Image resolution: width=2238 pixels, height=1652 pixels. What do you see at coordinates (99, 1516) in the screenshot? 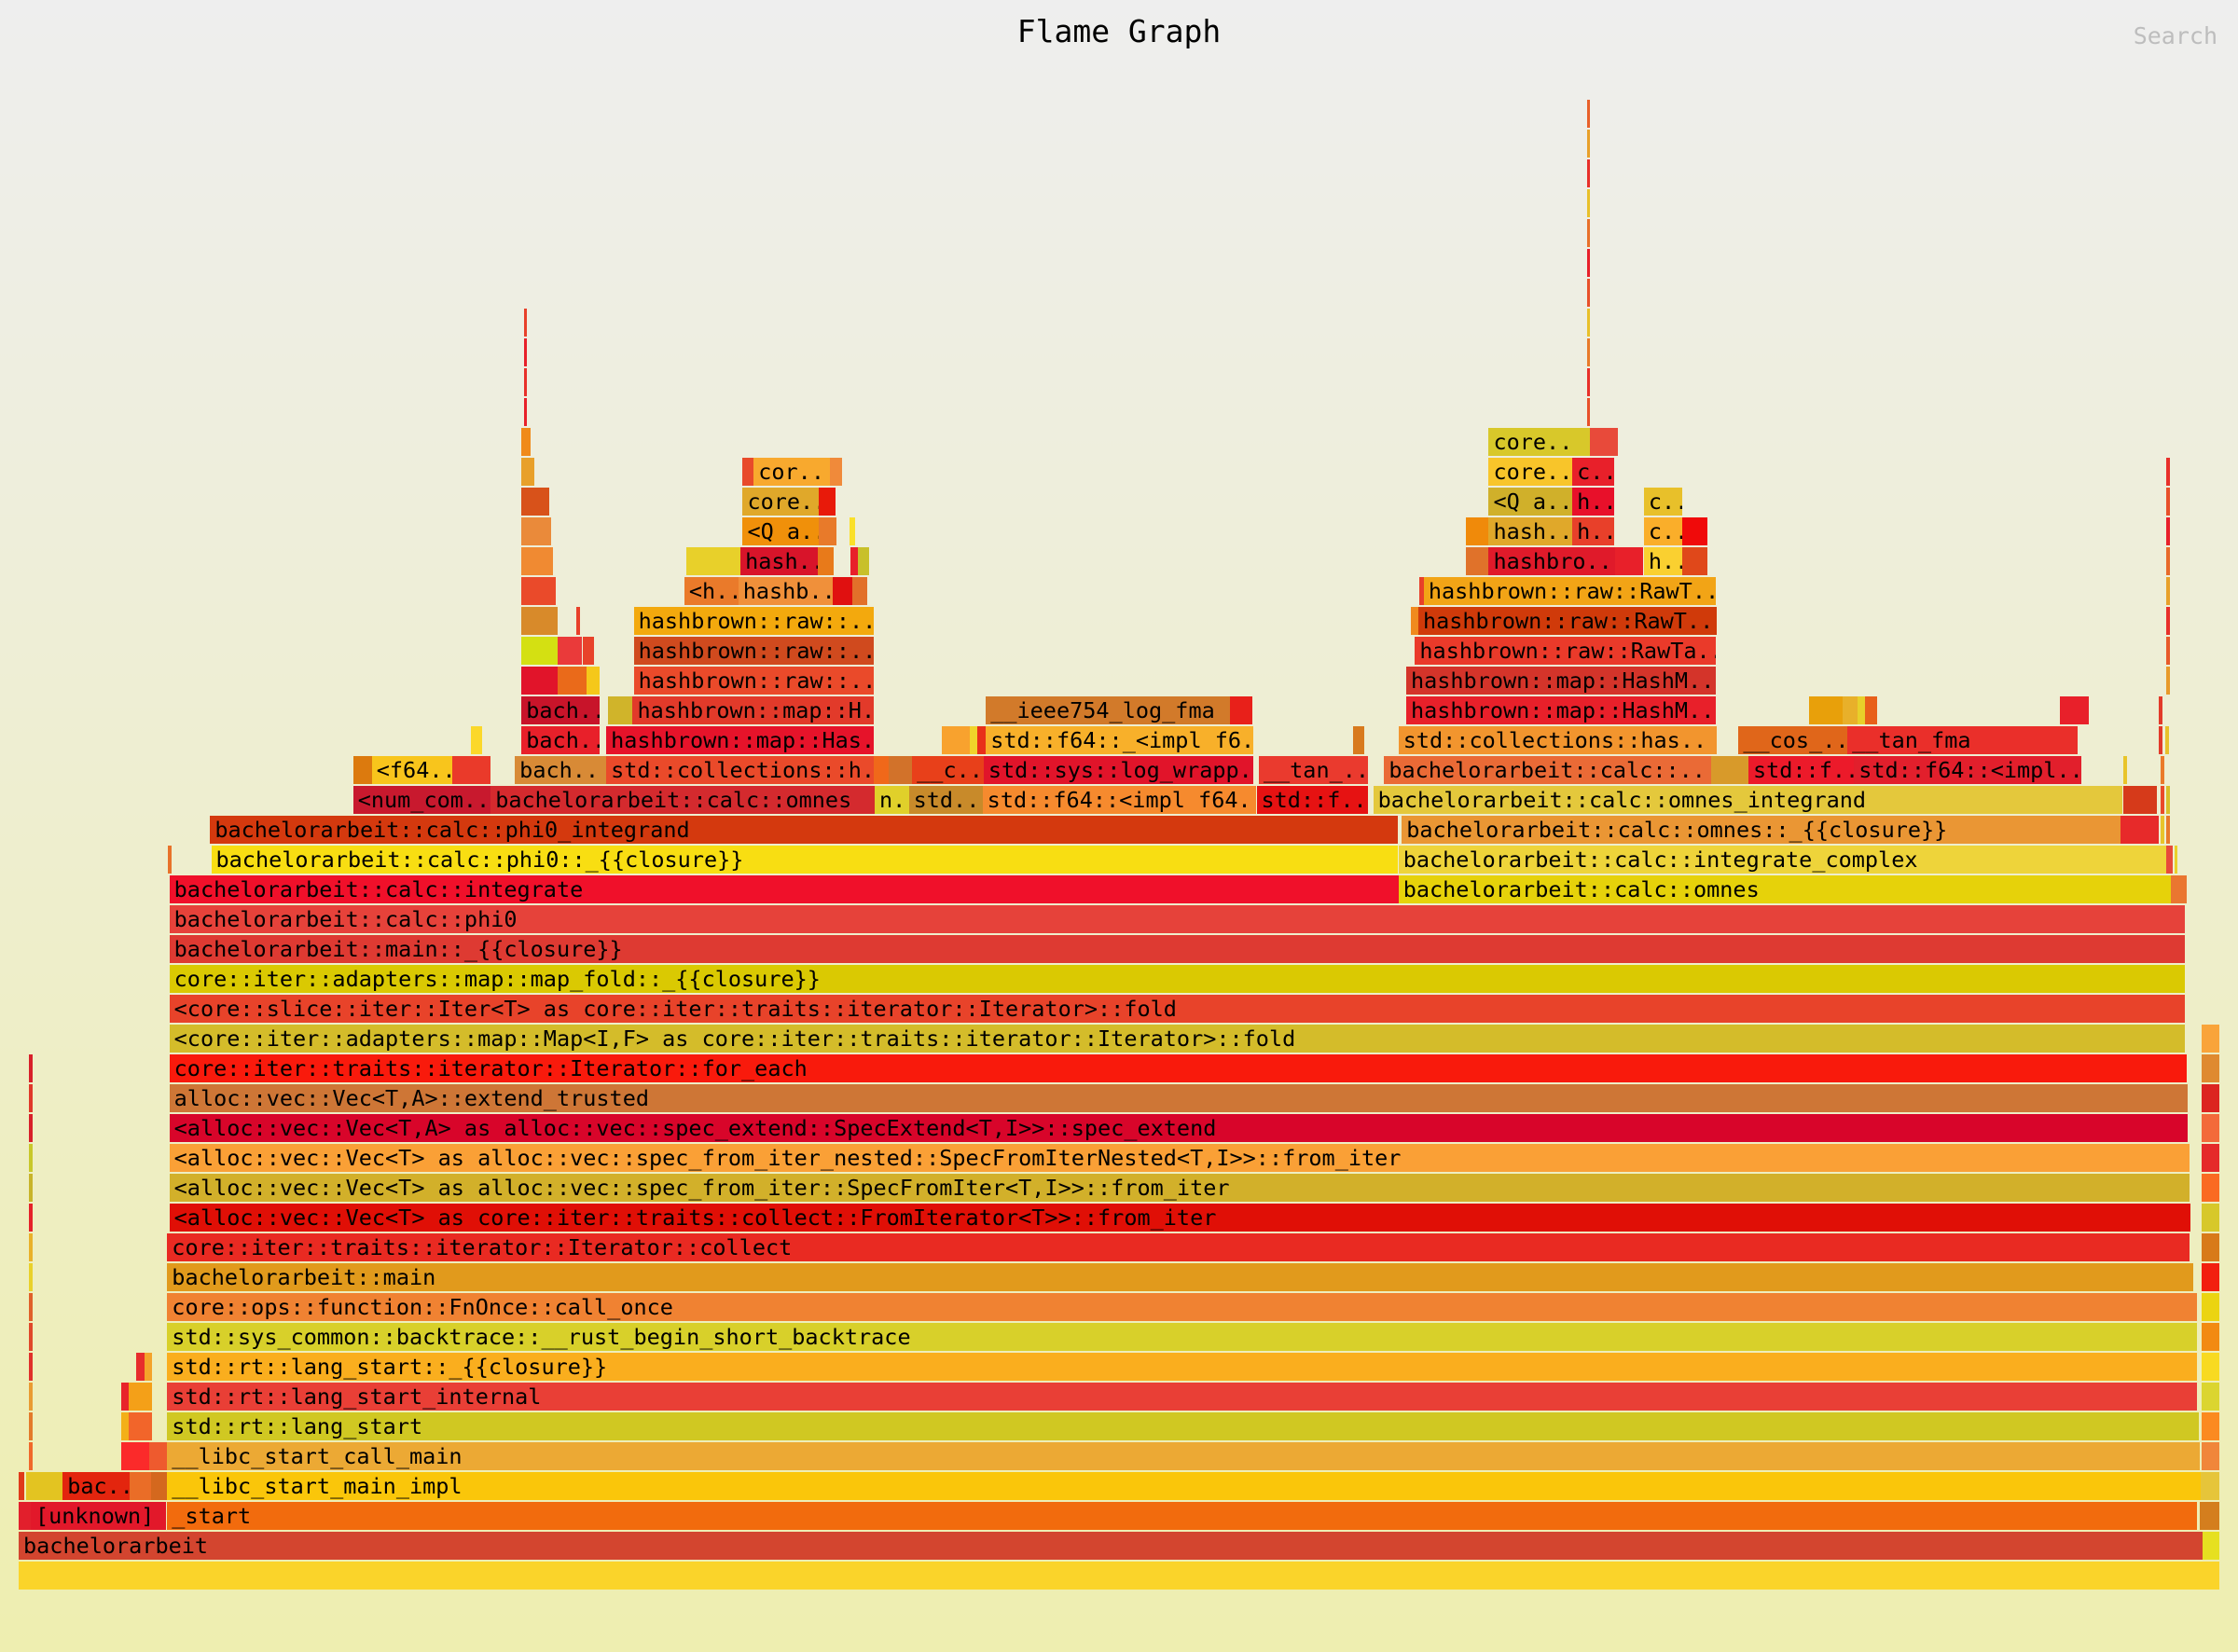
I see `flame-frame: [unknown]` at bounding box center [99, 1516].